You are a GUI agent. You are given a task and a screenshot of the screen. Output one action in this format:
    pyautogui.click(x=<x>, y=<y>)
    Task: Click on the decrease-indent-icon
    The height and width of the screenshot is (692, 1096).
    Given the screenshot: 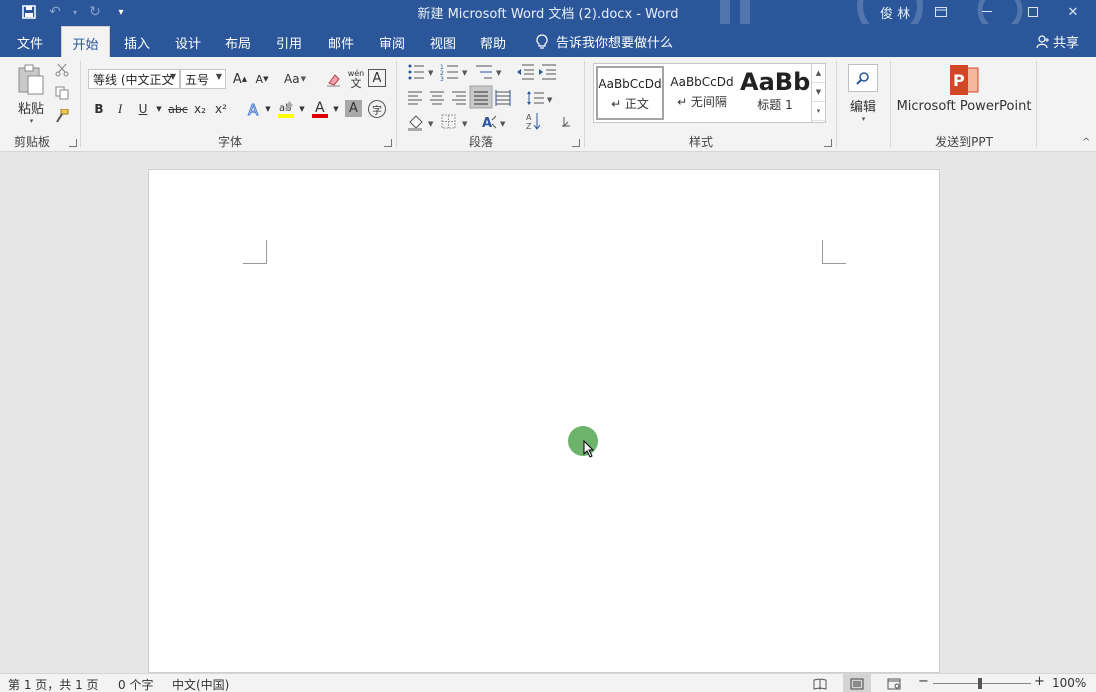 What is the action you would take?
    pyautogui.click(x=525, y=72)
    